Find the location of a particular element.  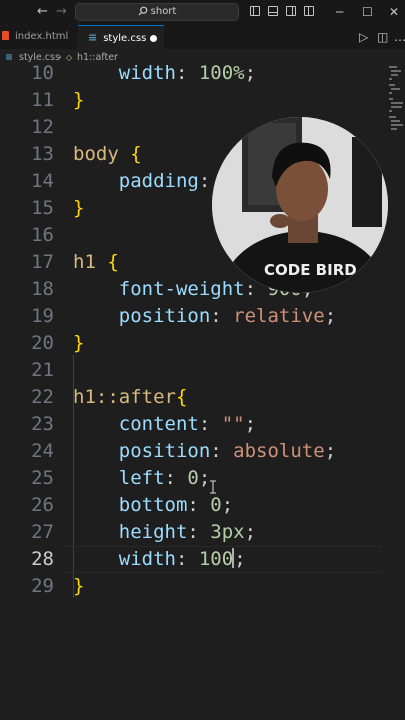

code-line: 10 width: 100%; is located at coordinates (202, 73).